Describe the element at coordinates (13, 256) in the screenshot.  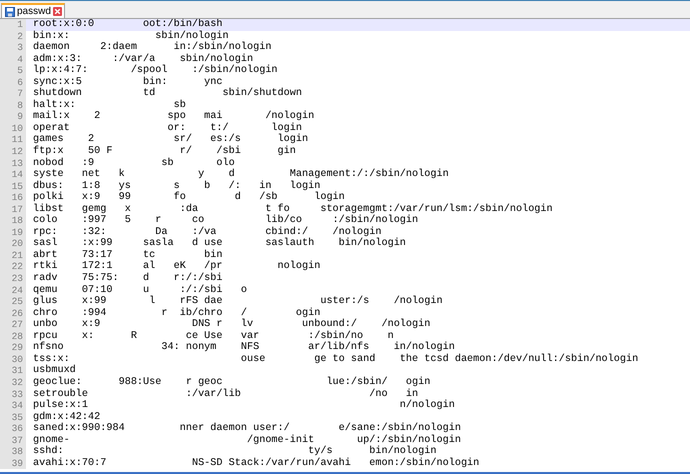
I see `line-number: 21` at that location.